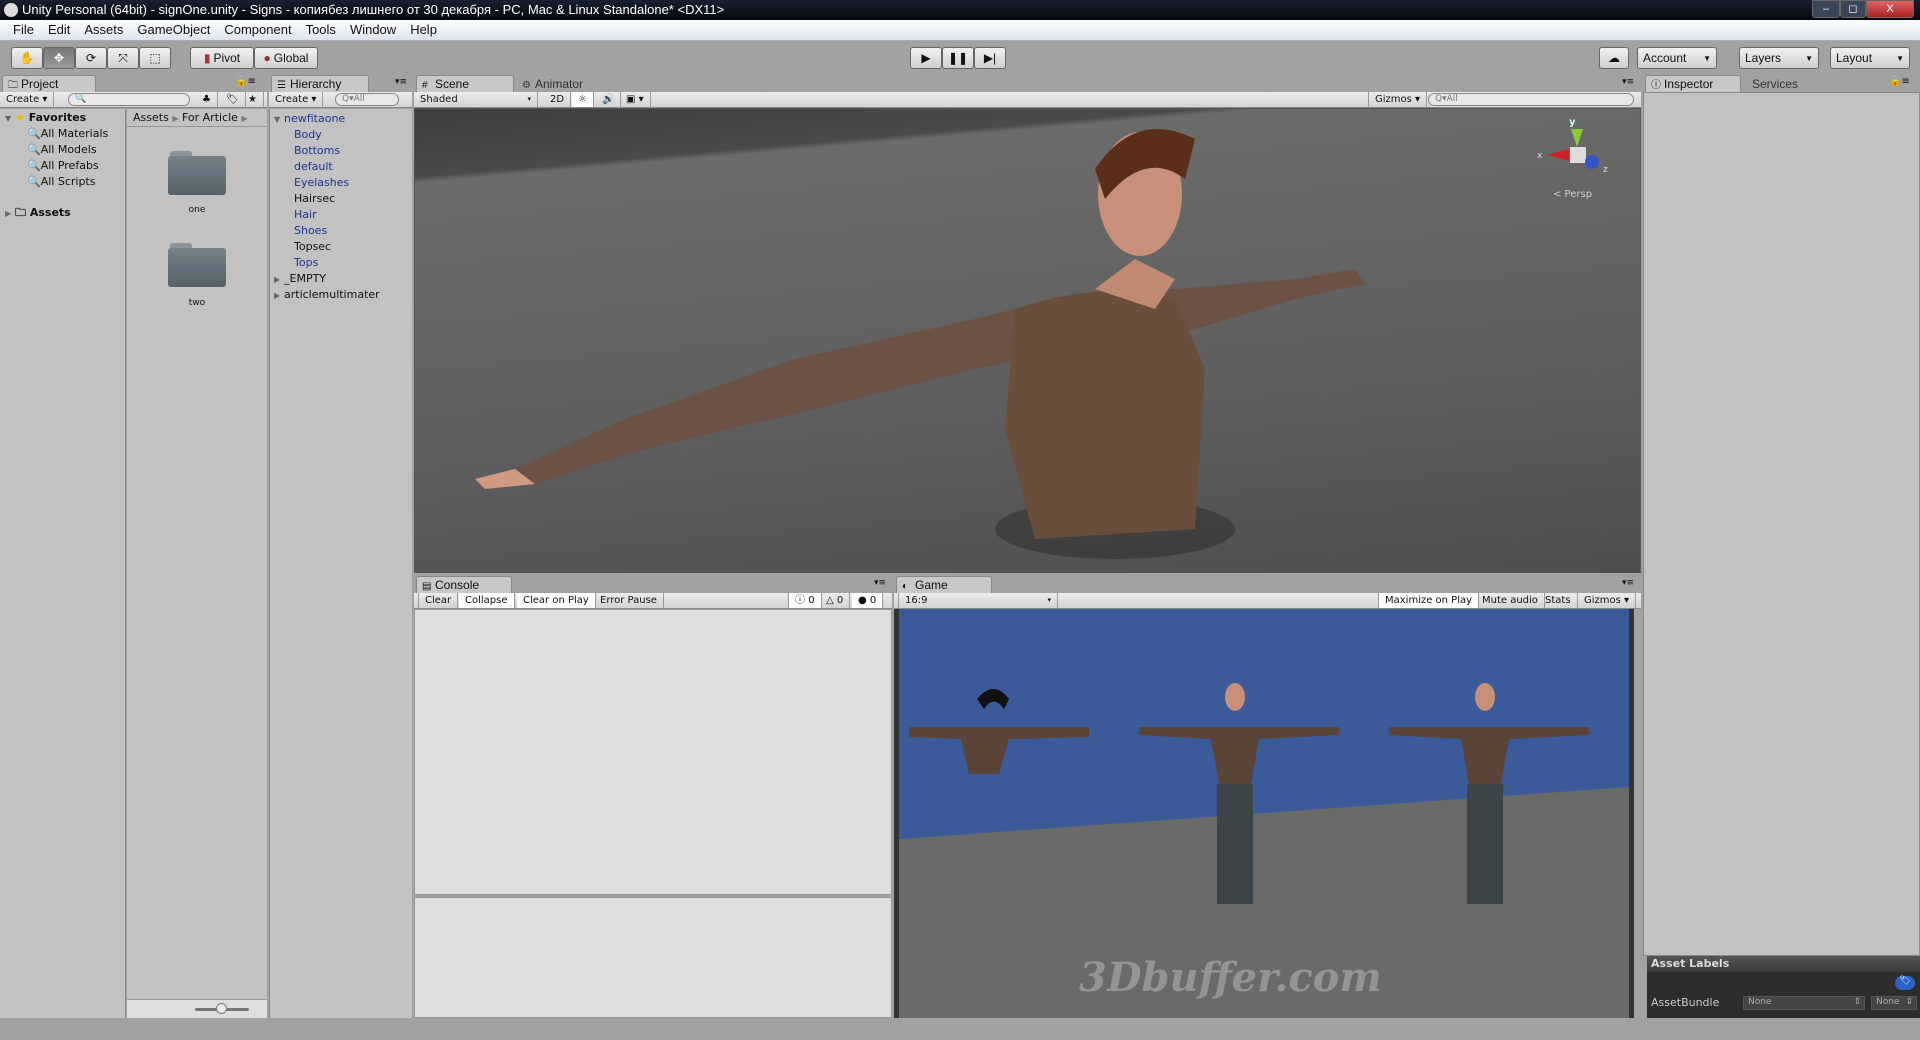 Image resolution: width=1920 pixels, height=1040 pixels. What do you see at coordinates (320, 83) in the screenshot?
I see `tab-hierarchy: ☰ Hierarchy` at bounding box center [320, 83].